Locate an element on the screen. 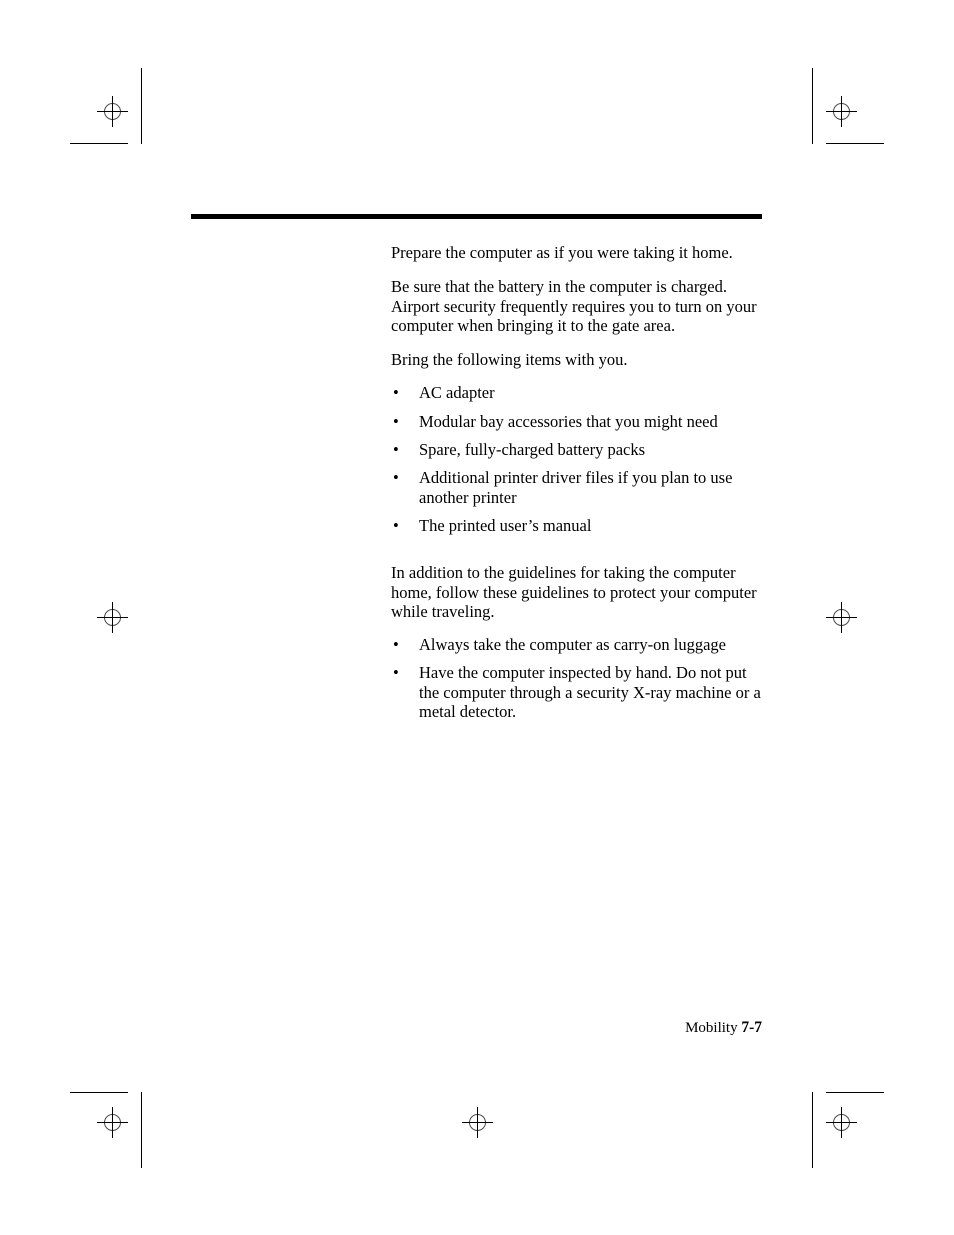  footer-page-number: 7-7 is located at coordinates (751, 1027).